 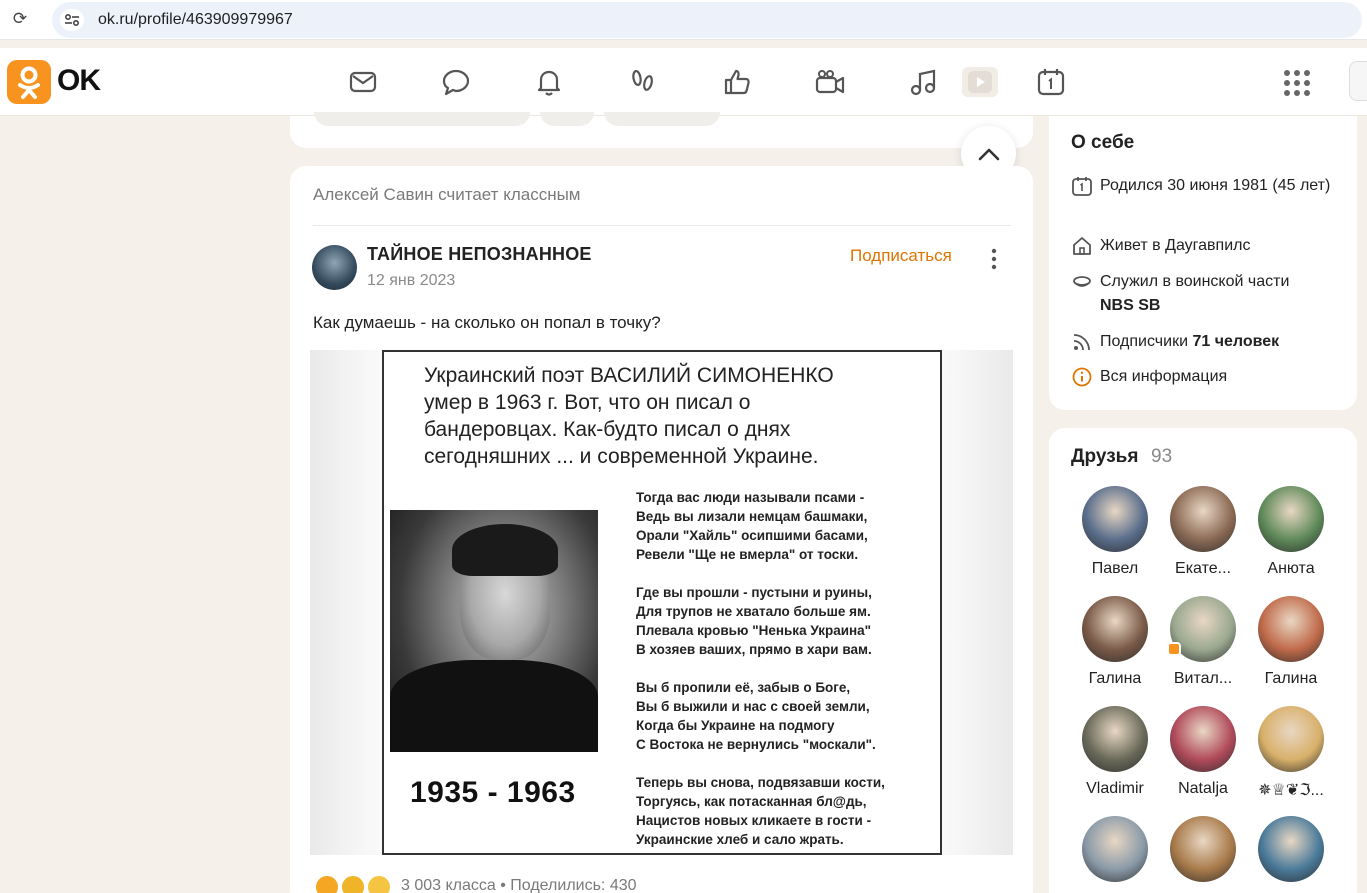 What do you see at coordinates (363, 82) in the screenshot?
I see `mail-icon` at bounding box center [363, 82].